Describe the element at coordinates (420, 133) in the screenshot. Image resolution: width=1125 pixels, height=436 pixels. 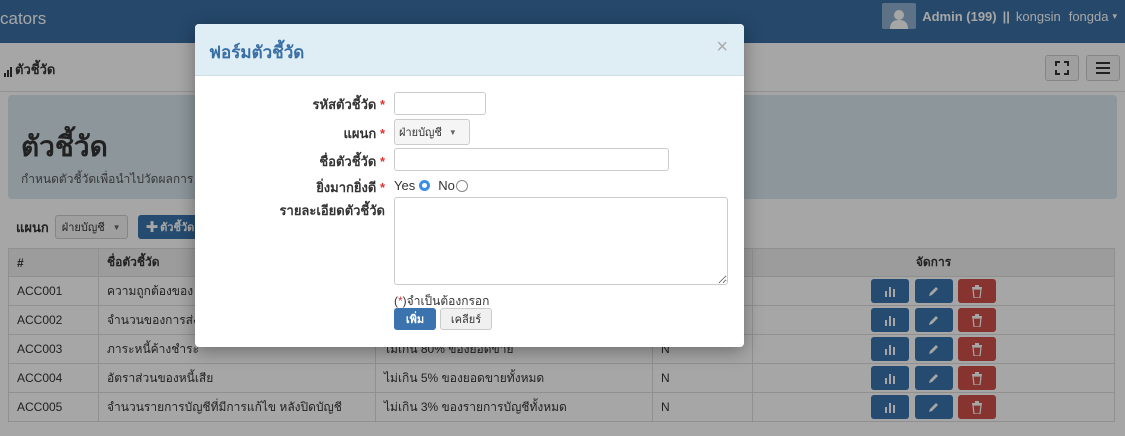
I see `department-select-value: ฝ่ายบัญชี` at that location.